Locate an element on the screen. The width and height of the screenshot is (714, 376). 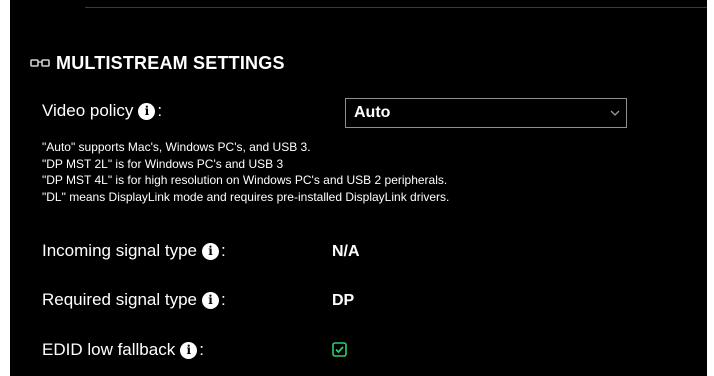
section-header: MULTISTREAM SETTINGS is located at coordinates (157, 63).